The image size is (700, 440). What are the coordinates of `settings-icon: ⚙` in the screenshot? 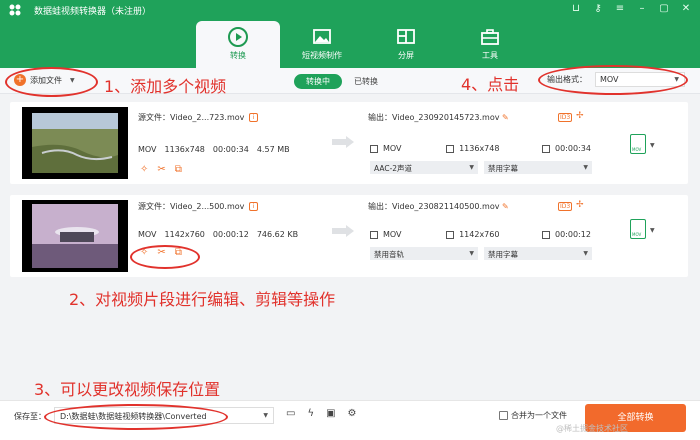 It's located at (352, 413).